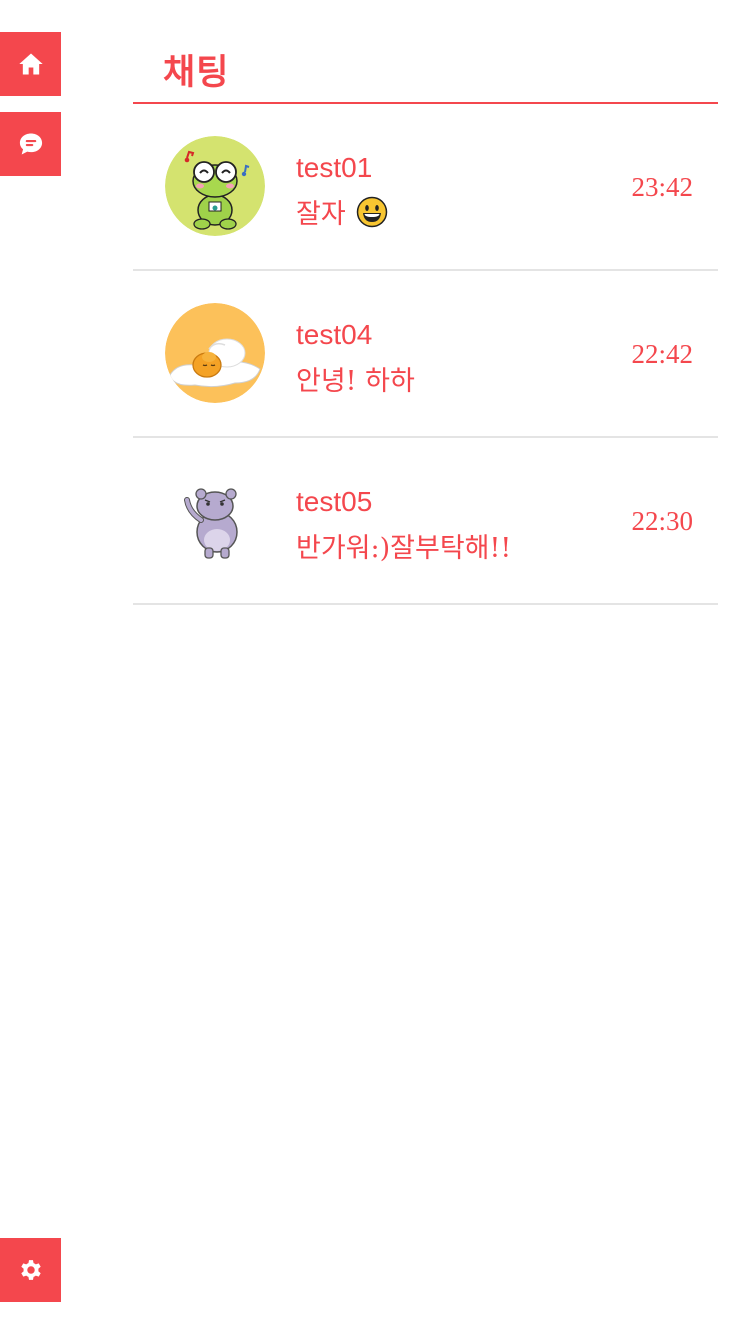 Image resolution: width=750 pixels, height=1333 pixels. I want to click on chat-bubble-icon, so click(30, 144).